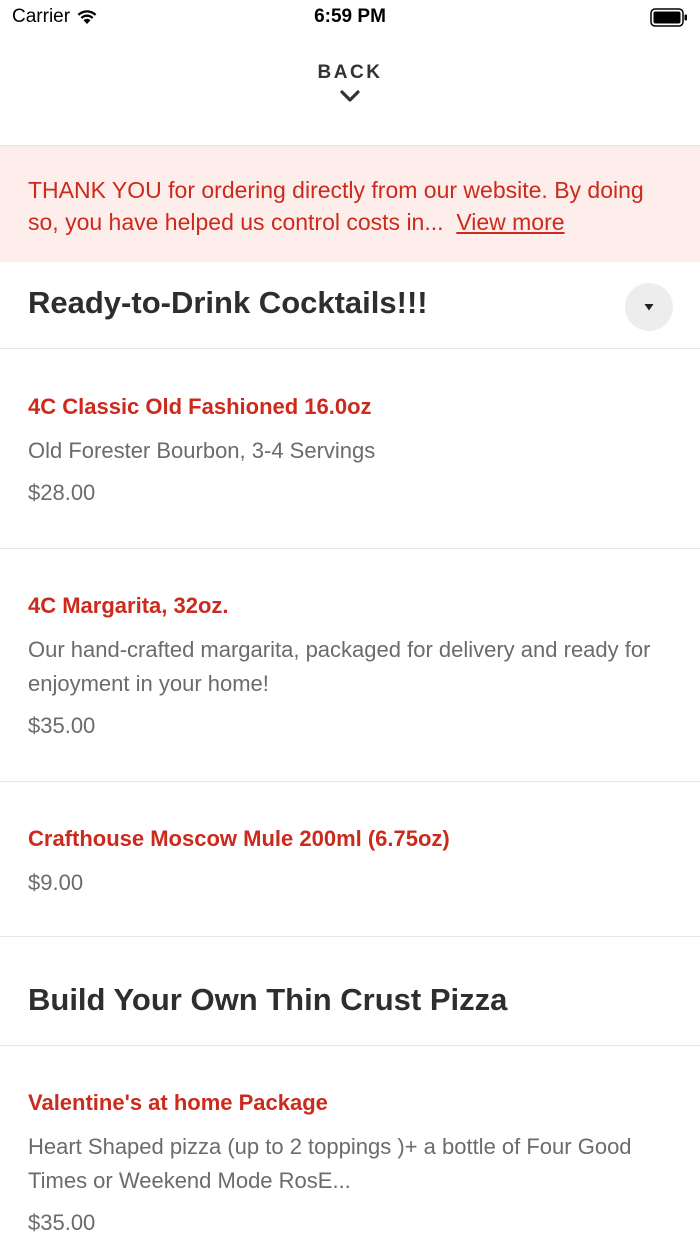  Describe the element at coordinates (228, 302) in the screenshot. I see `section-title-cocktails: Ready-to-Drink Cocktails!!!` at that location.